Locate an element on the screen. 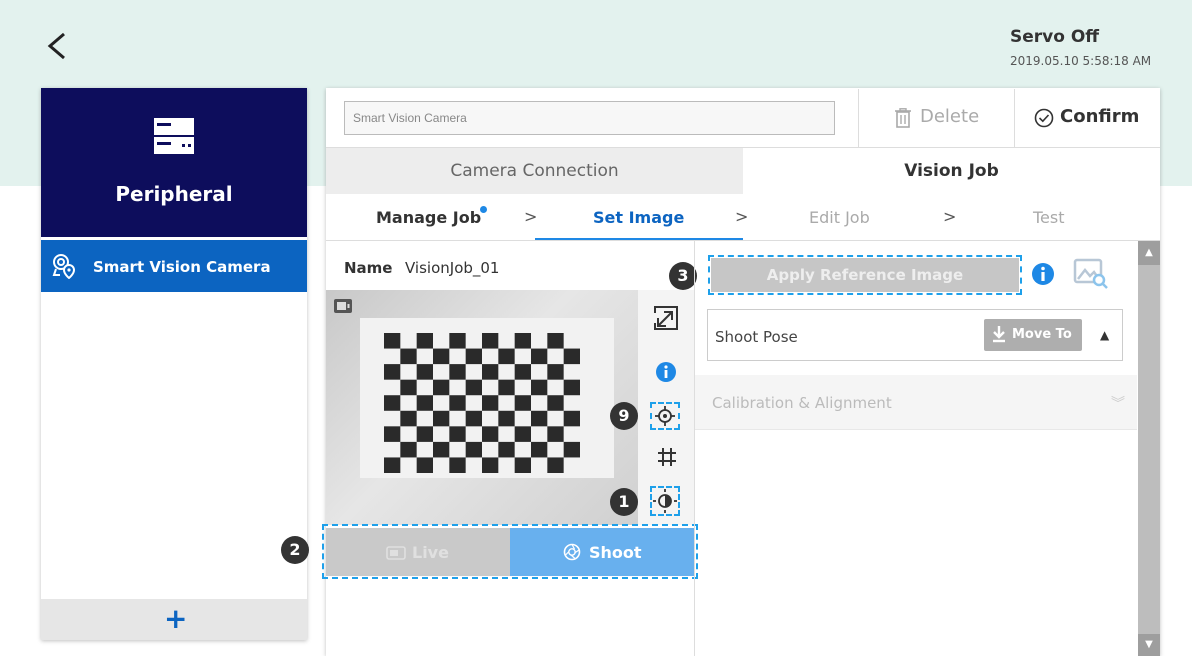 This screenshot has height=656, width=1192. contrast-icon is located at coordinates (665, 501).